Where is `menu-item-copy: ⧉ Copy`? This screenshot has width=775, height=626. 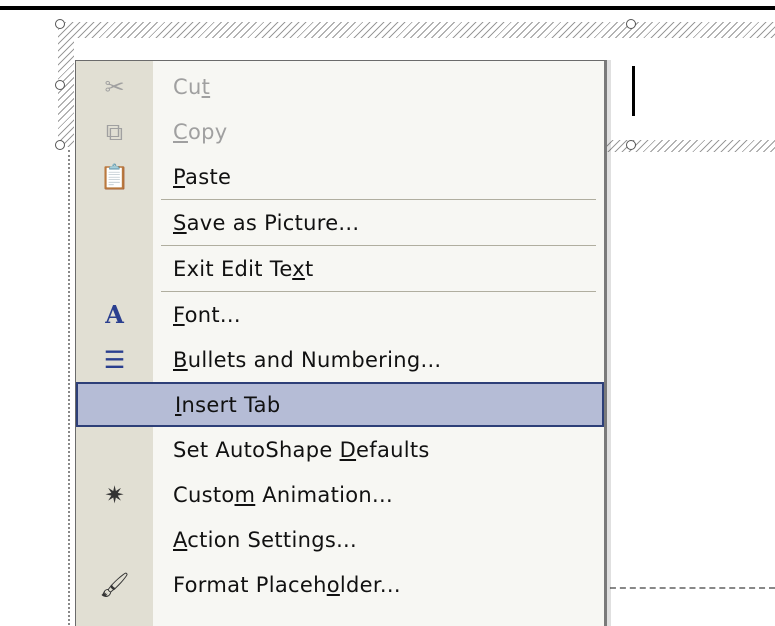
menu-item-copy: ⧉ Copy is located at coordinates (340, 131).